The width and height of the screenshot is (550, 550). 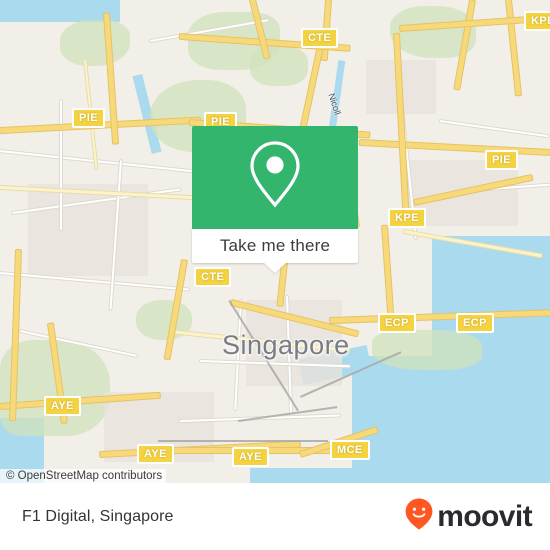 I want to click on moovit-wordmark: moovit, so click(x=484, y=516).